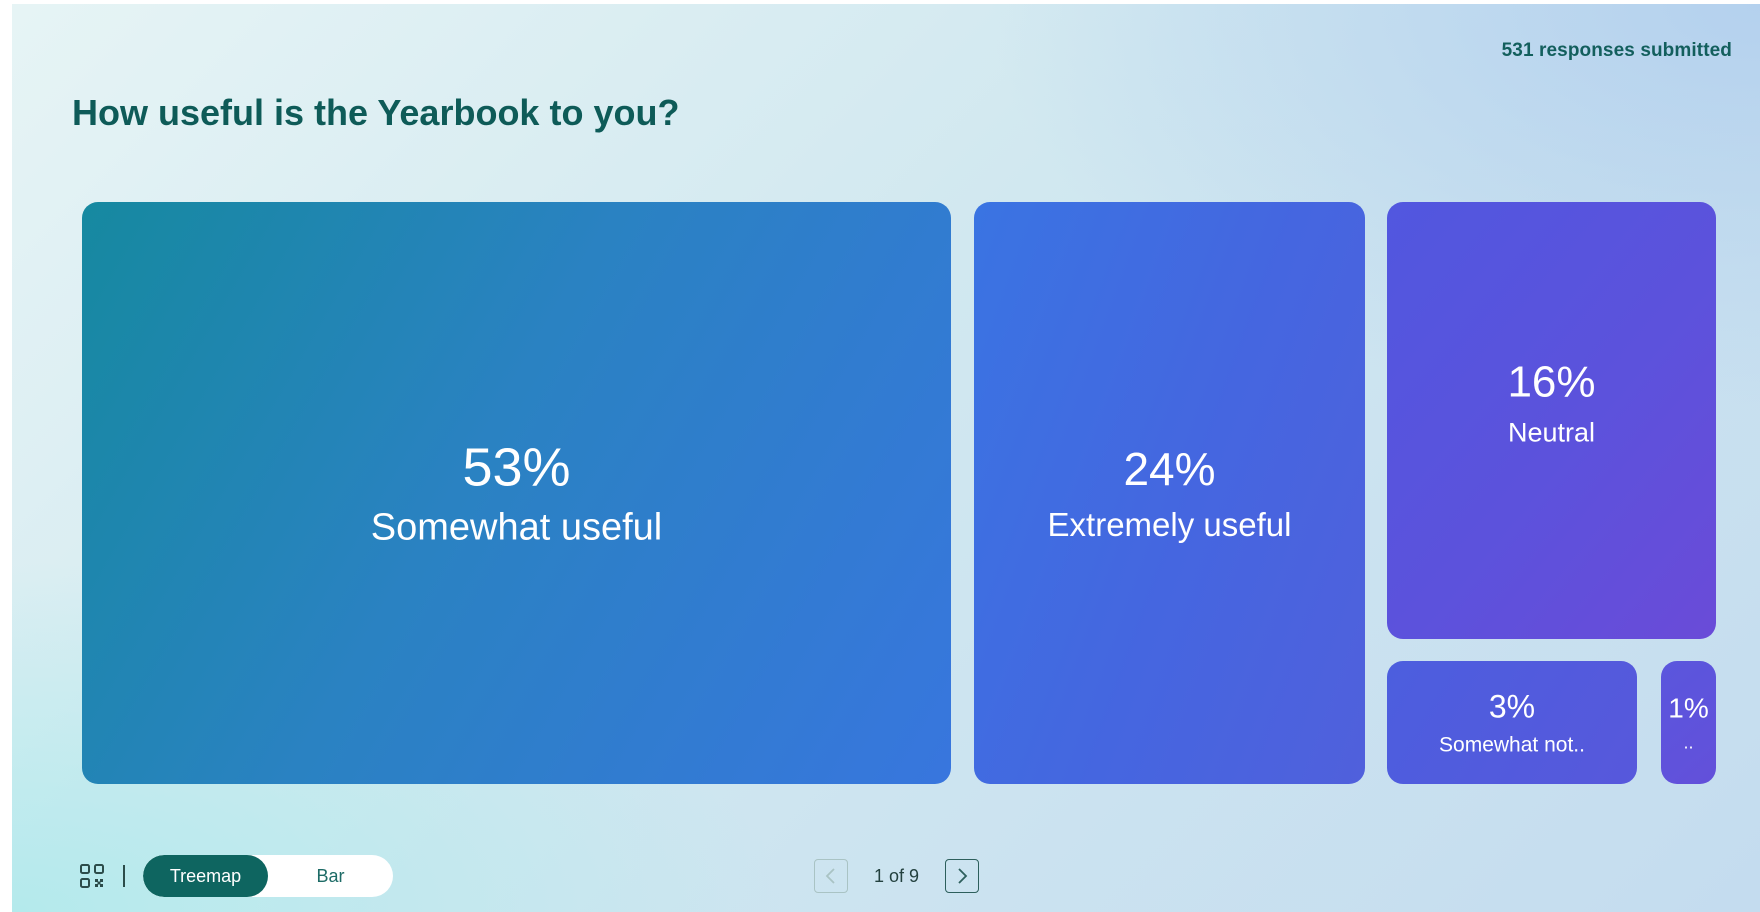  I want to click on pagination: 1 of 9, so click(897, 876).